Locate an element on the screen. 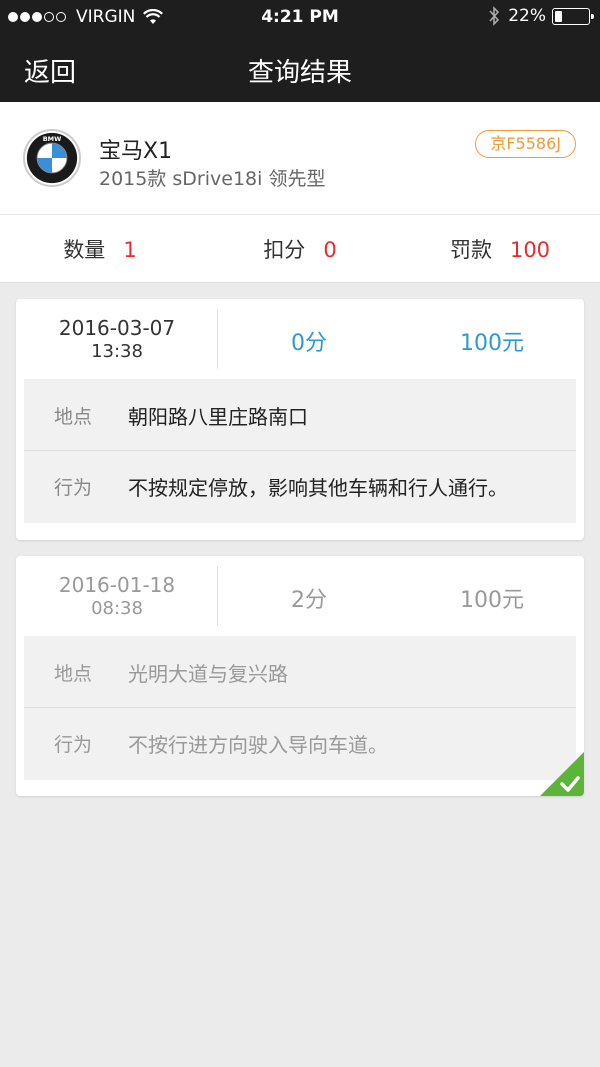  record-behavior-row: 行为 不按规定停放，影响其他车辆和行人通行。 is located at coordinates (300, 486).